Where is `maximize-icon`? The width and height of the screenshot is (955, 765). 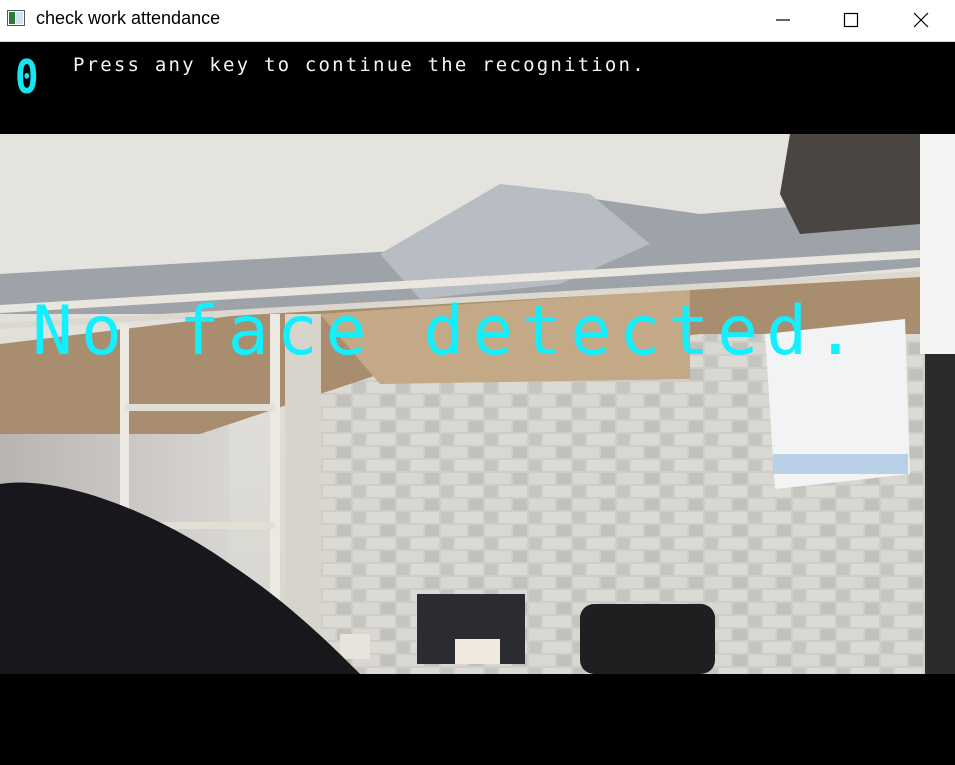 maximize-icon is located at coordinates (851, 20).